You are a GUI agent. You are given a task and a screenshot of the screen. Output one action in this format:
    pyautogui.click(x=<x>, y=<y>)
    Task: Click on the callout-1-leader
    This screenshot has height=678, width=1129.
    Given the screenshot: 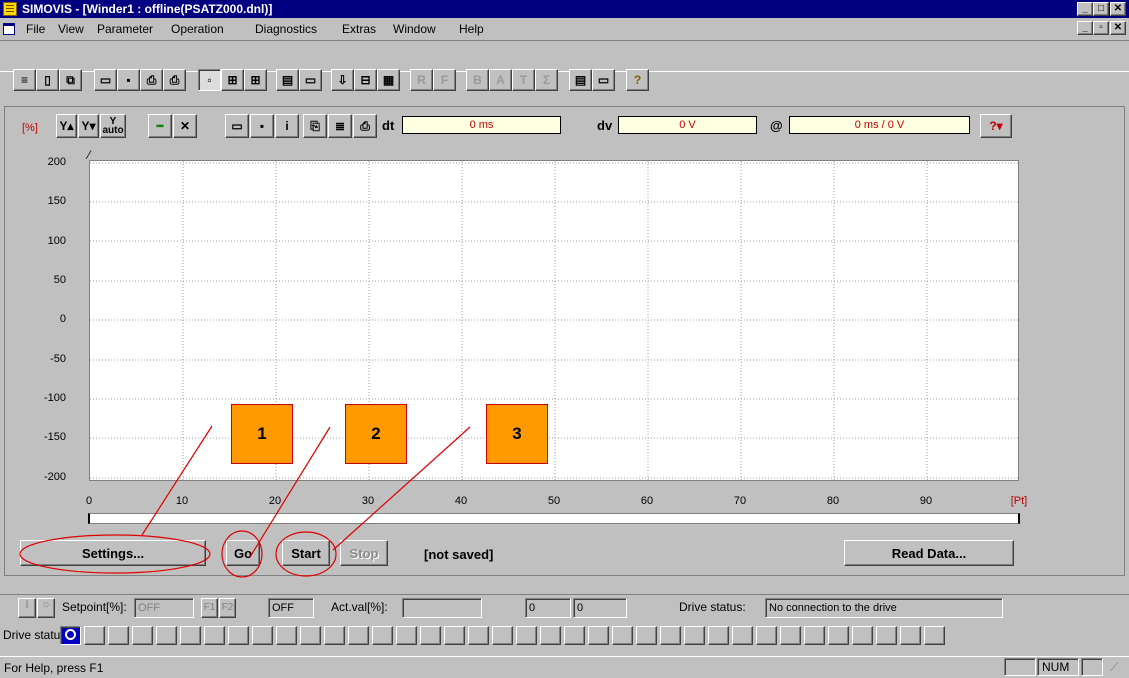 What is the action you would take?
    pyautogui.click(x=177, y=480)
    